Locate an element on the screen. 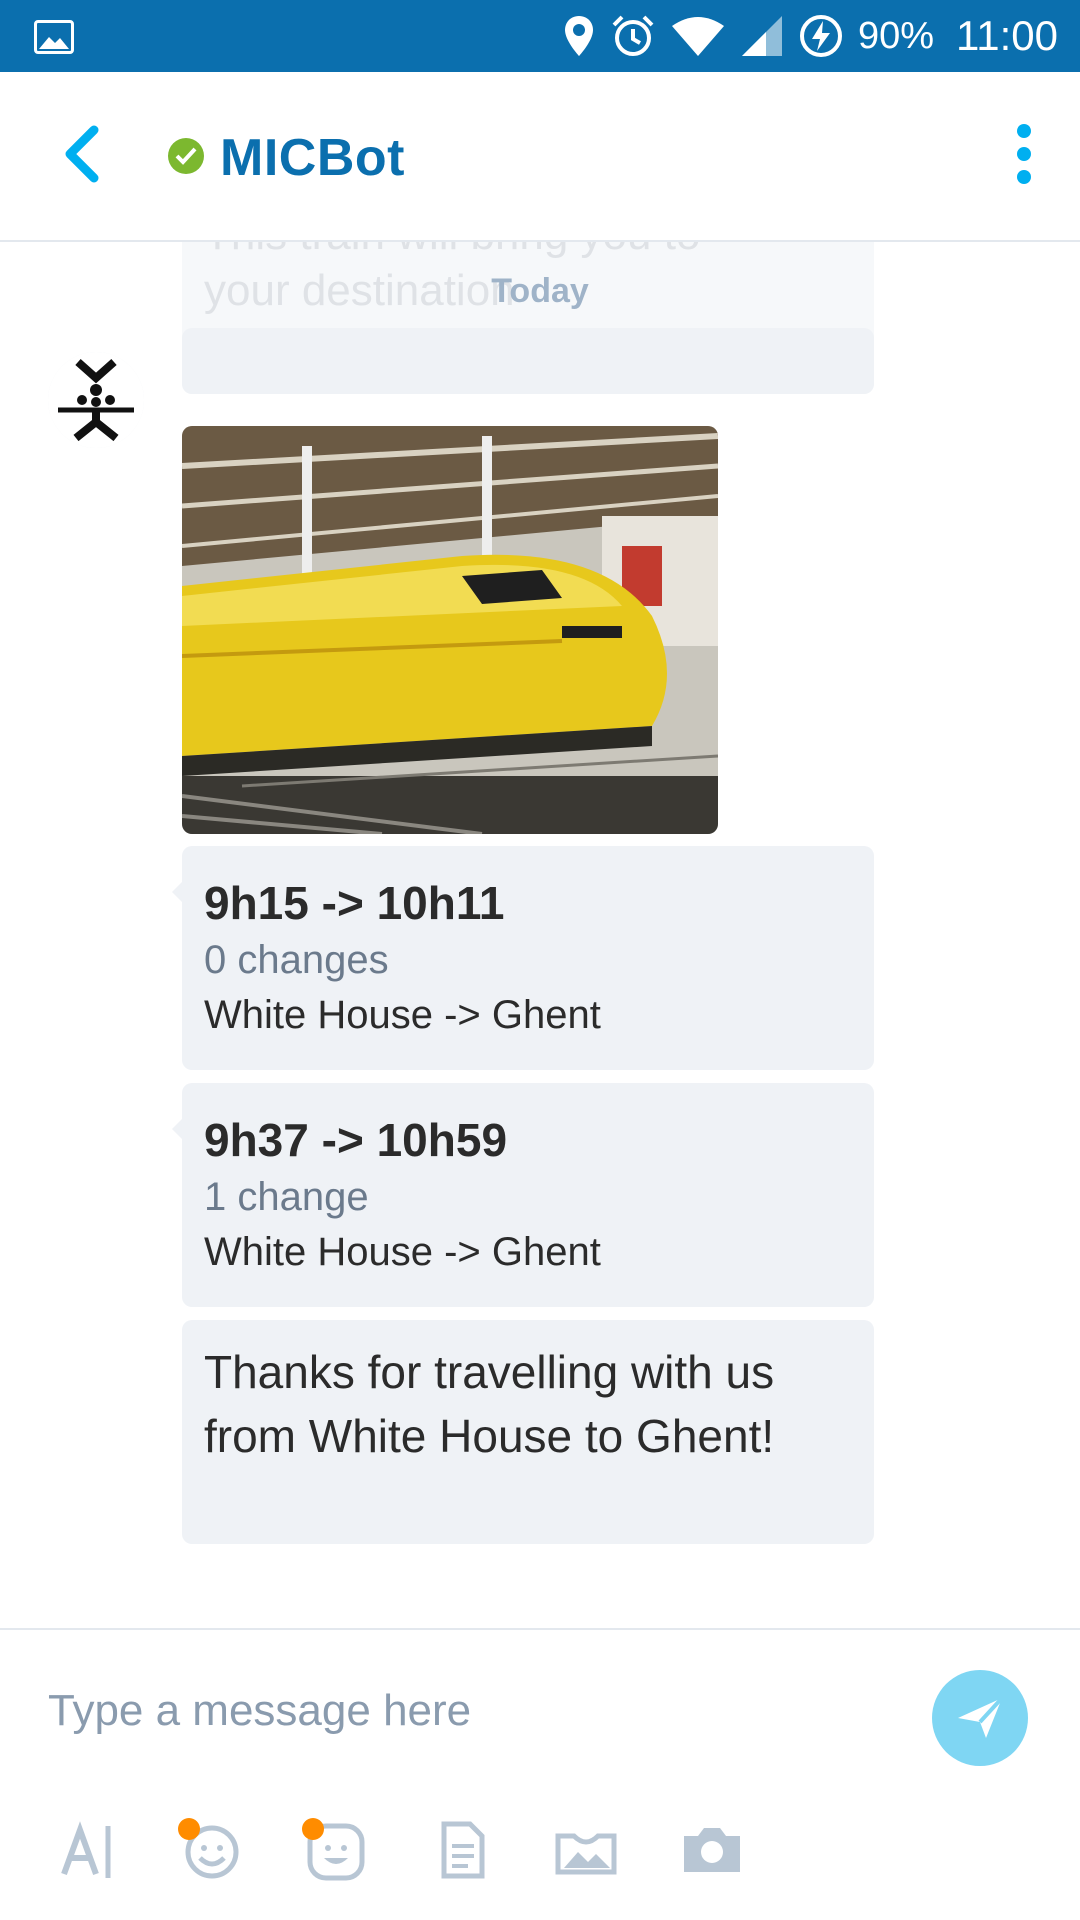  bot-avatar is located at coordinates (96, 400).